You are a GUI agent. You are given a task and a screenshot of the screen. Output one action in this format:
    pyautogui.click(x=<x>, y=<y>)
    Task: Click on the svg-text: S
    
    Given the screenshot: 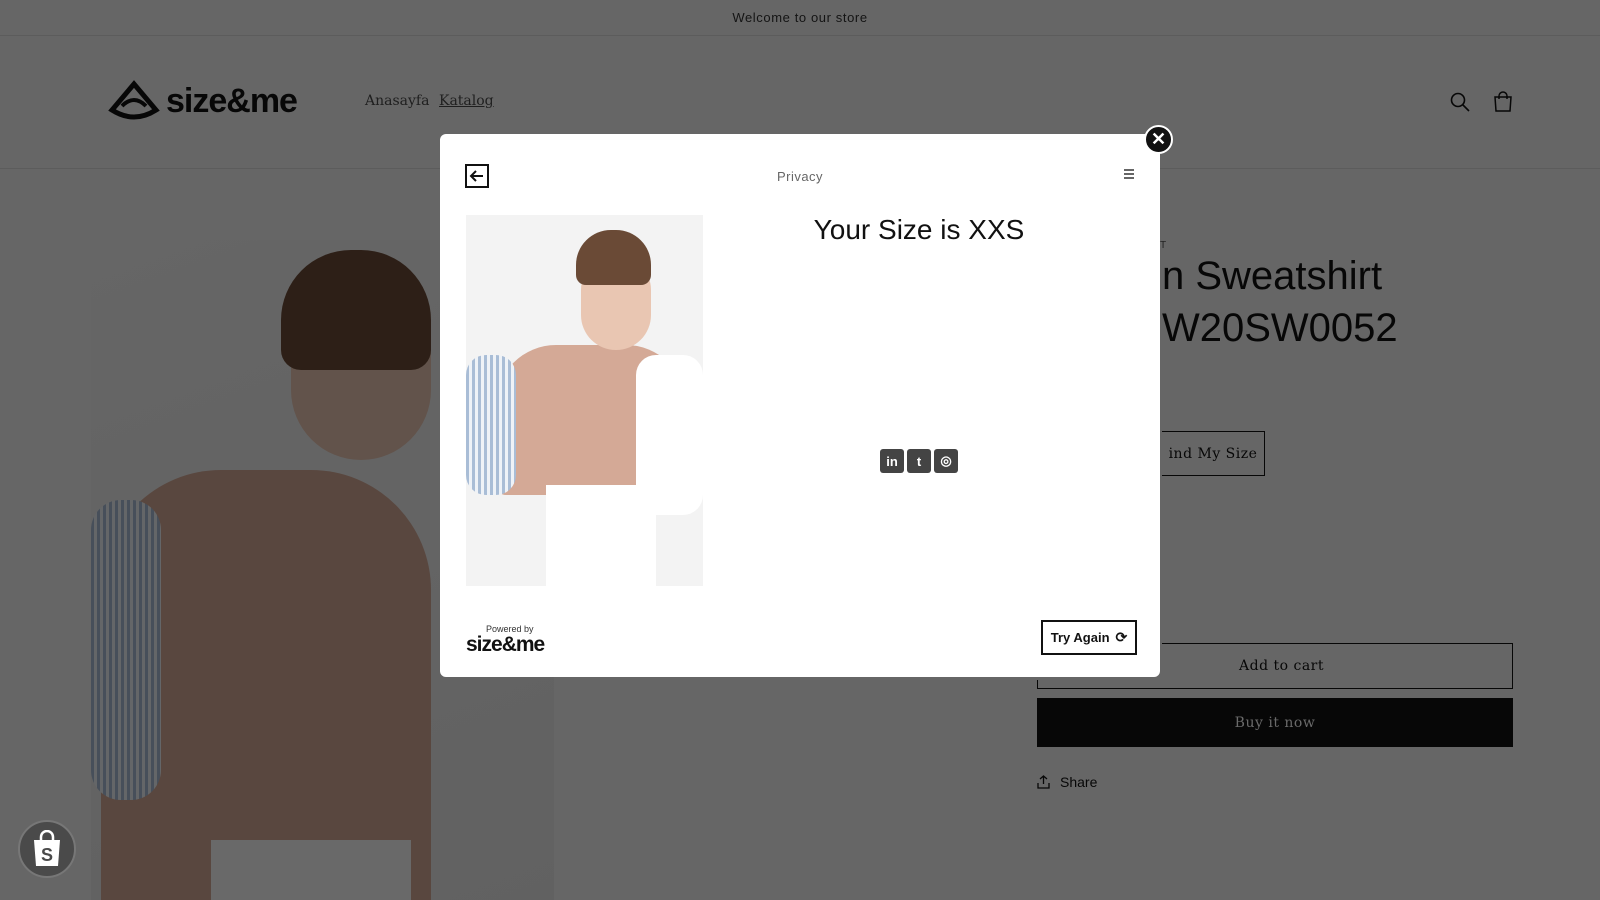 What is the action you would take?
    pyautogui.click(x=47, y=855)
    